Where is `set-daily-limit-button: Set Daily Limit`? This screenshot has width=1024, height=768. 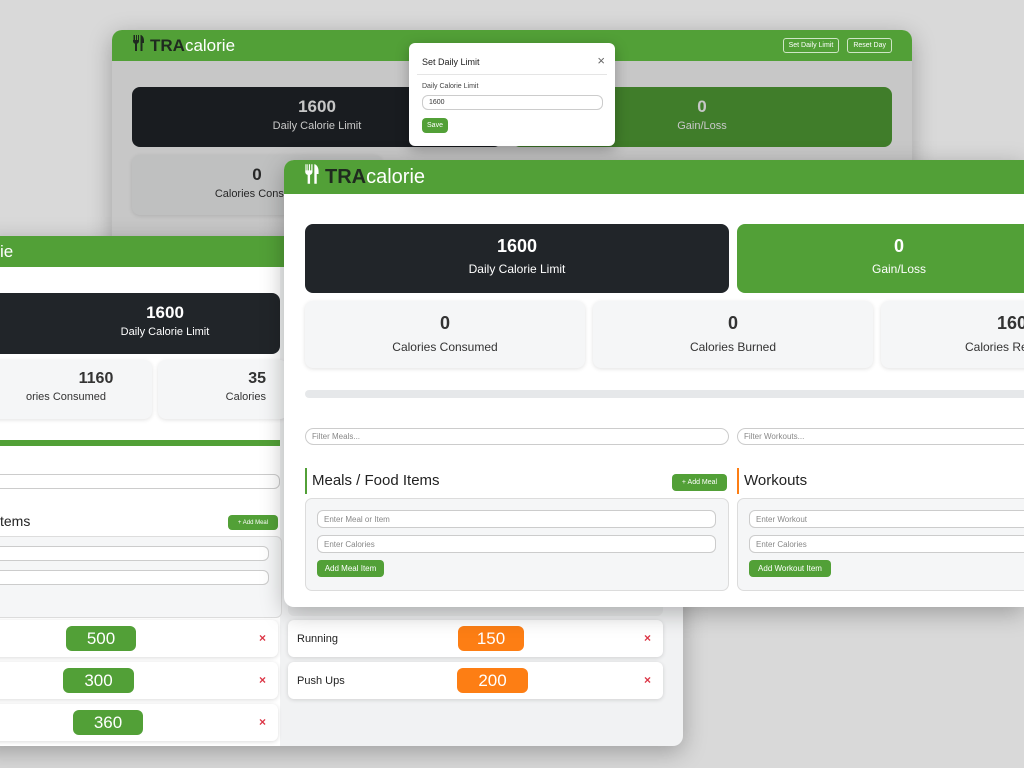
set-daily-limit-button: Set Daily Limit is located at coordinates (811, 45).